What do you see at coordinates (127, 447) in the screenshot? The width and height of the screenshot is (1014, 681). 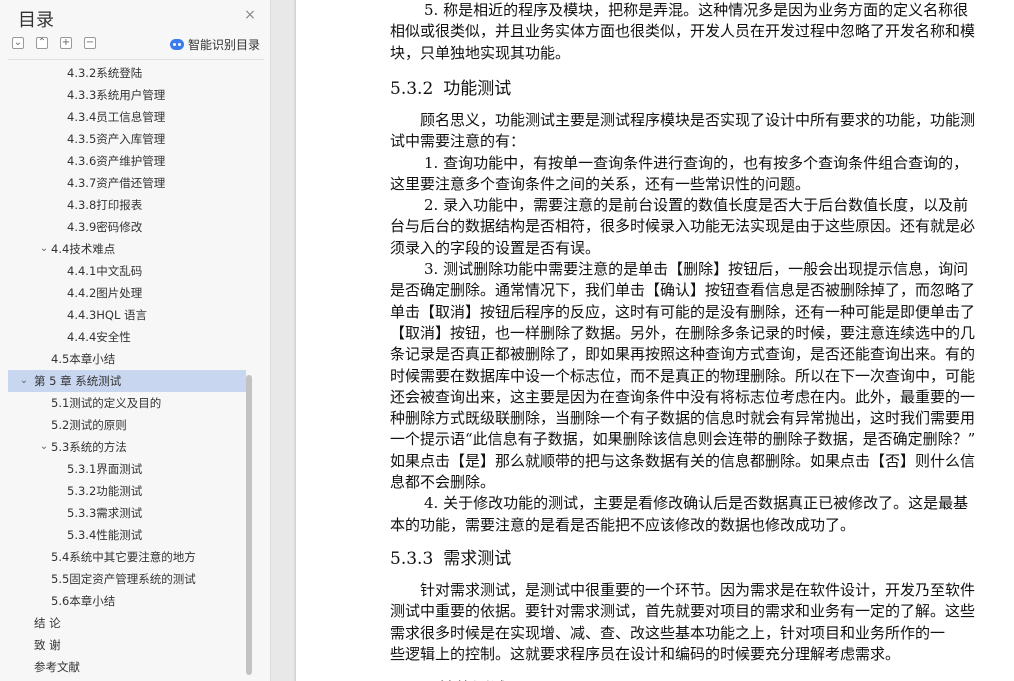 I see `toc-item: ⌄ 5.3系统的方法` at bounding box center [127, 447].